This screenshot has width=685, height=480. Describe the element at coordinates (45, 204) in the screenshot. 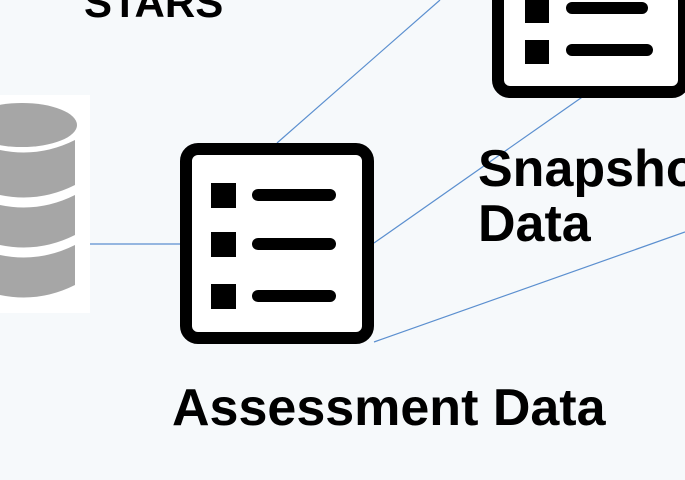

I see `database-icon` at that location.